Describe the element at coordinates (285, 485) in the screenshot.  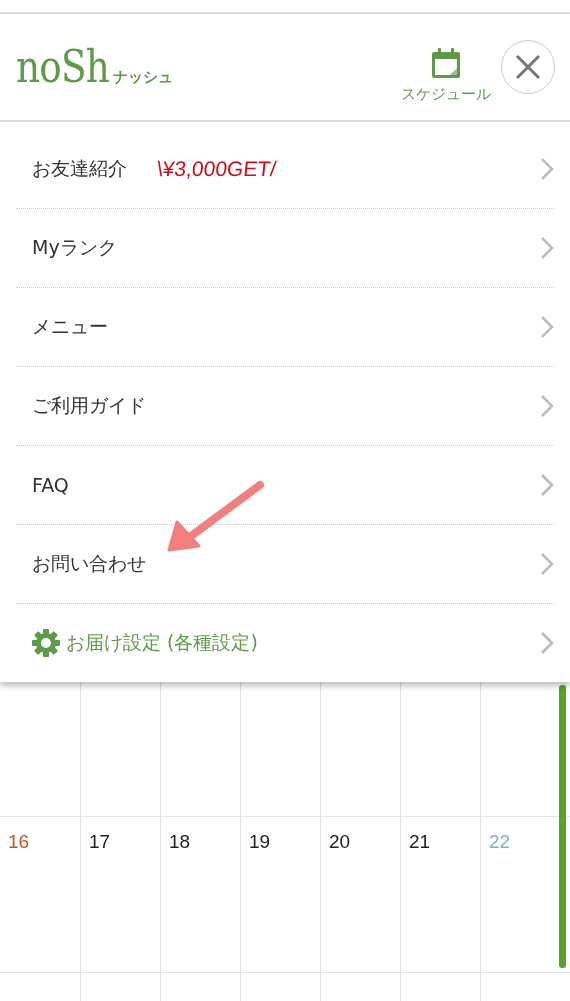
I see `menu-item: FAQ` at that location.